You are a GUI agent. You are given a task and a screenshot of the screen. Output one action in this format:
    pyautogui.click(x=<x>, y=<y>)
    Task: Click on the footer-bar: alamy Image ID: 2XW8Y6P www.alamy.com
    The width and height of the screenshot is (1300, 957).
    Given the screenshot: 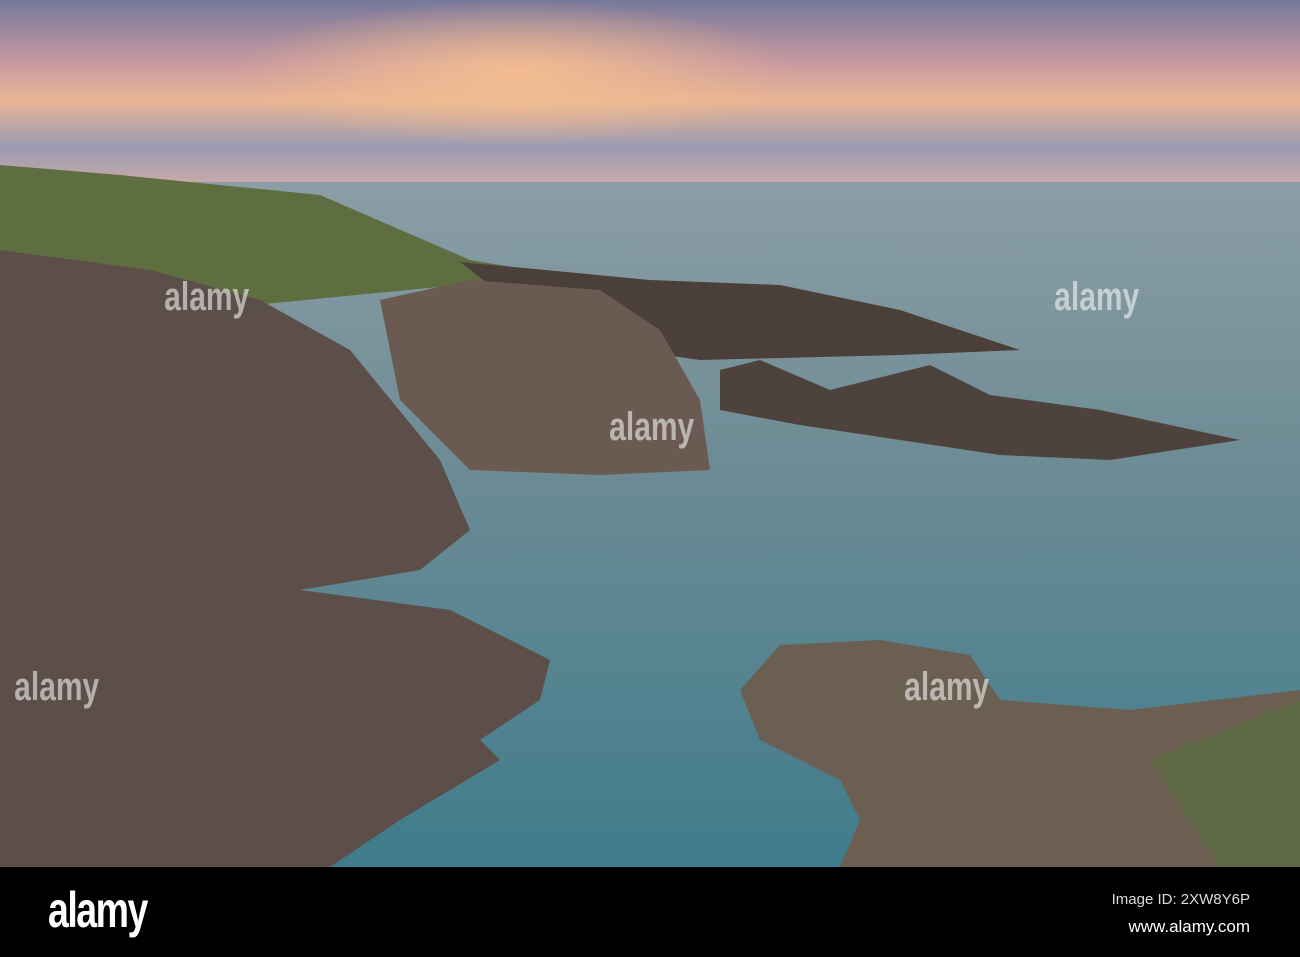 What is the action you would take?
    pyautogui.click(x=650, y=912)
    